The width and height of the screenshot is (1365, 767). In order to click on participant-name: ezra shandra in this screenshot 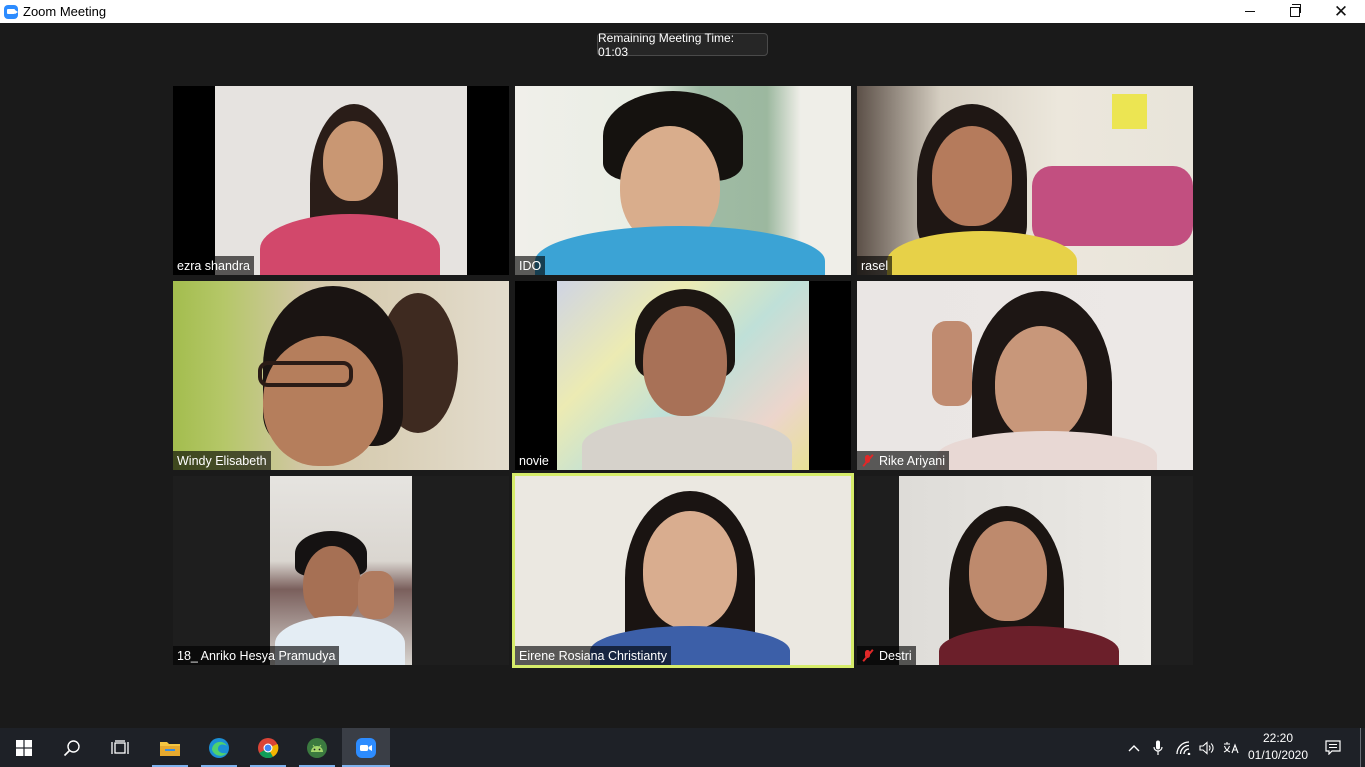, I will do `click(213, 265)`.